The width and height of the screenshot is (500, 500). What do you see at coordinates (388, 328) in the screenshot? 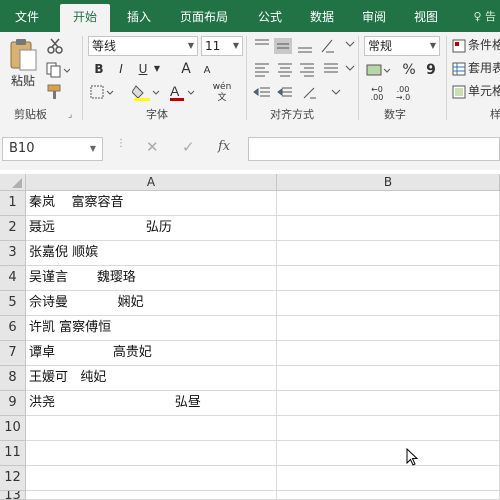
I see `cell-b6` at bounding box center [388, 328].